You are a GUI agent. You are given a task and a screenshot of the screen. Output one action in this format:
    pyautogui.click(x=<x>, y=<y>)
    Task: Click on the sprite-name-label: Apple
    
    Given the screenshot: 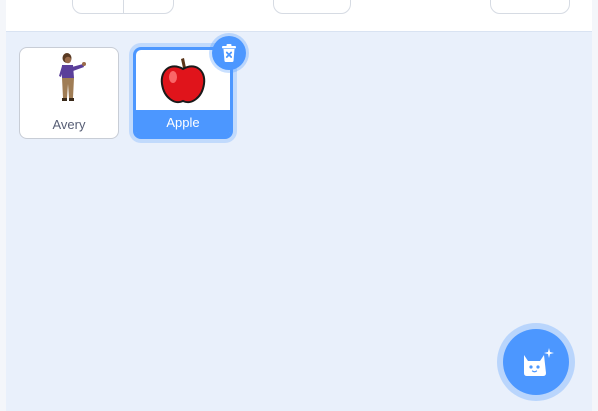 What is the action you would take?
    pyautogui.click(x=183, y=123)
    